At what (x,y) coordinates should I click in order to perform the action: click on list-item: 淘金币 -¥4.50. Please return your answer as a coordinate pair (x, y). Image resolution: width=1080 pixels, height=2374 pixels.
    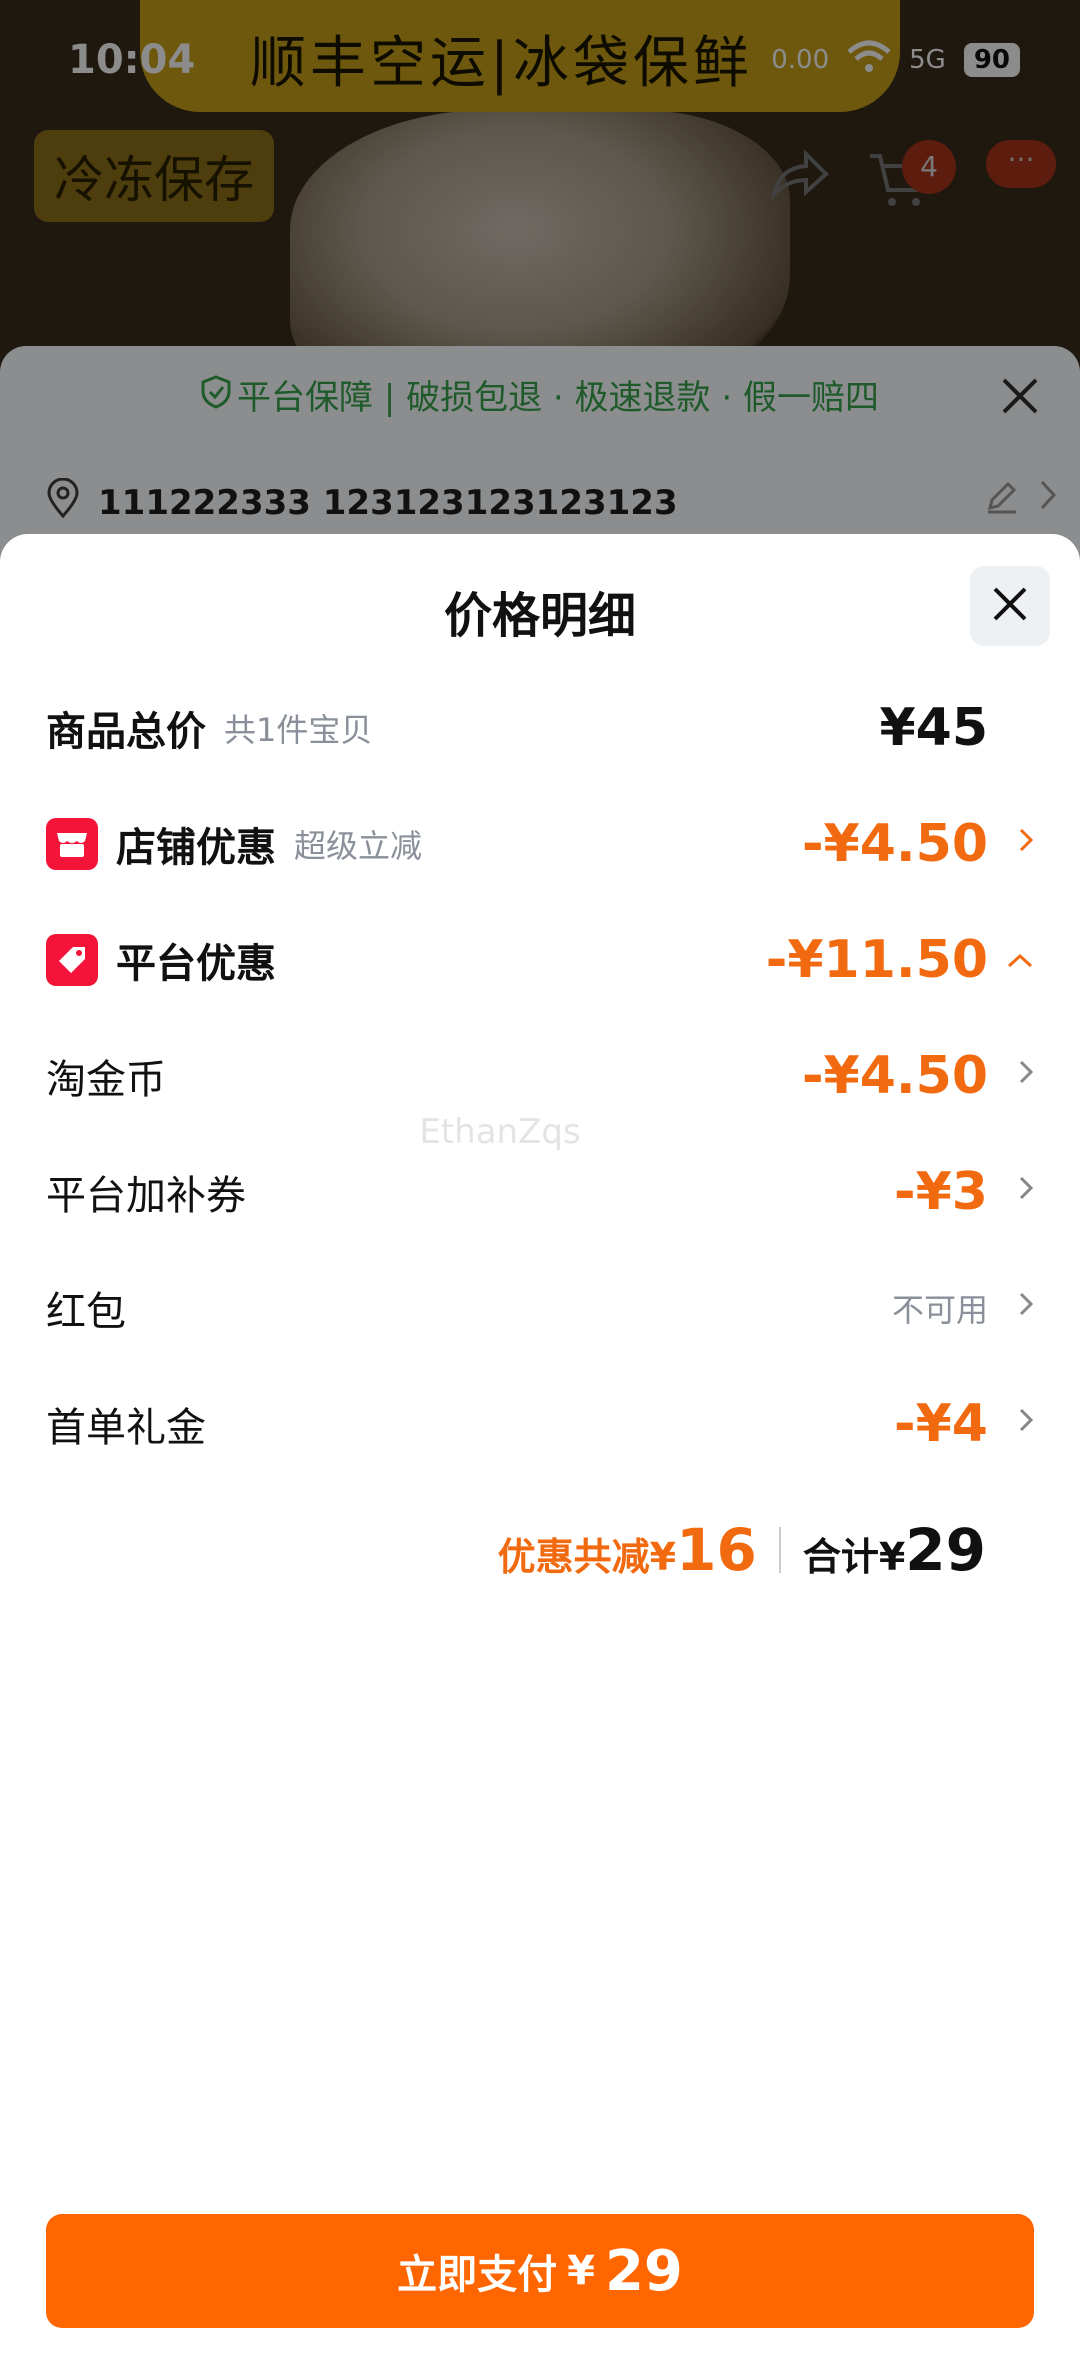
    Looking at the image, I should click on (540, 1076).